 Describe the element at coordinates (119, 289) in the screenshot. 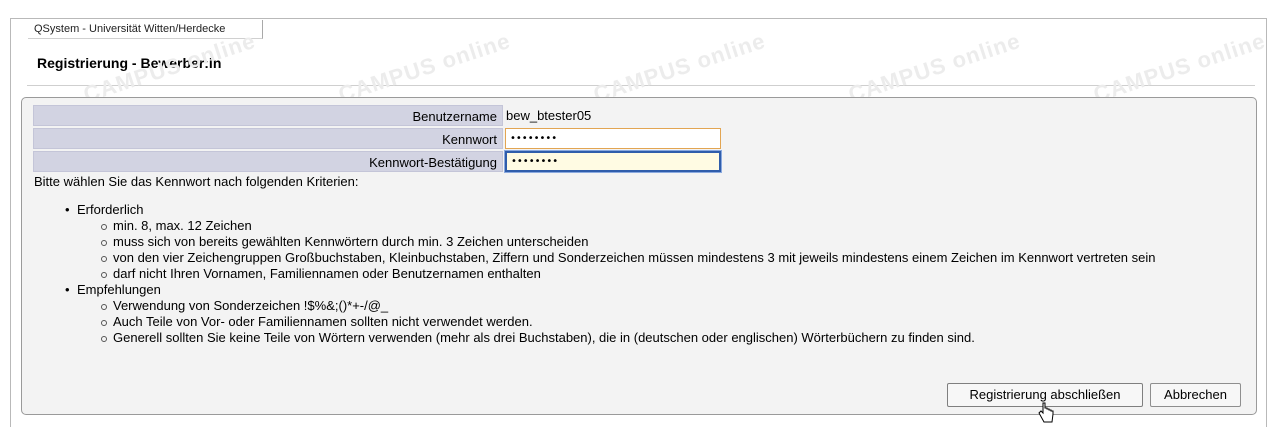

I see `criteria-group-title: Empfehlungen` at that location.